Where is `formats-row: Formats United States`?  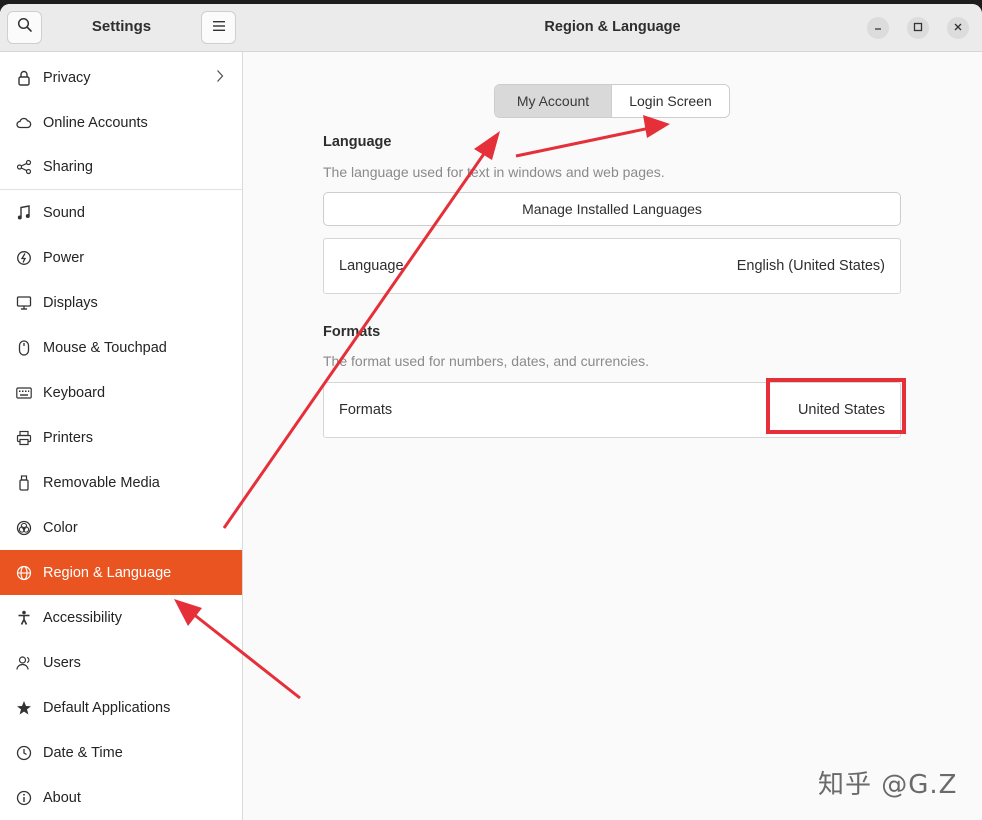
formats-row: Formats United States is located at coordinates (612, 410).